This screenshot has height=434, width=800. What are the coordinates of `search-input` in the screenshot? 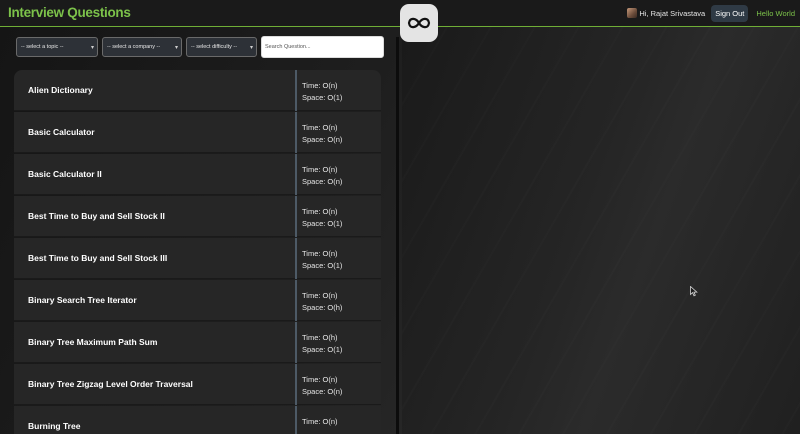 It's located at (322, 47).